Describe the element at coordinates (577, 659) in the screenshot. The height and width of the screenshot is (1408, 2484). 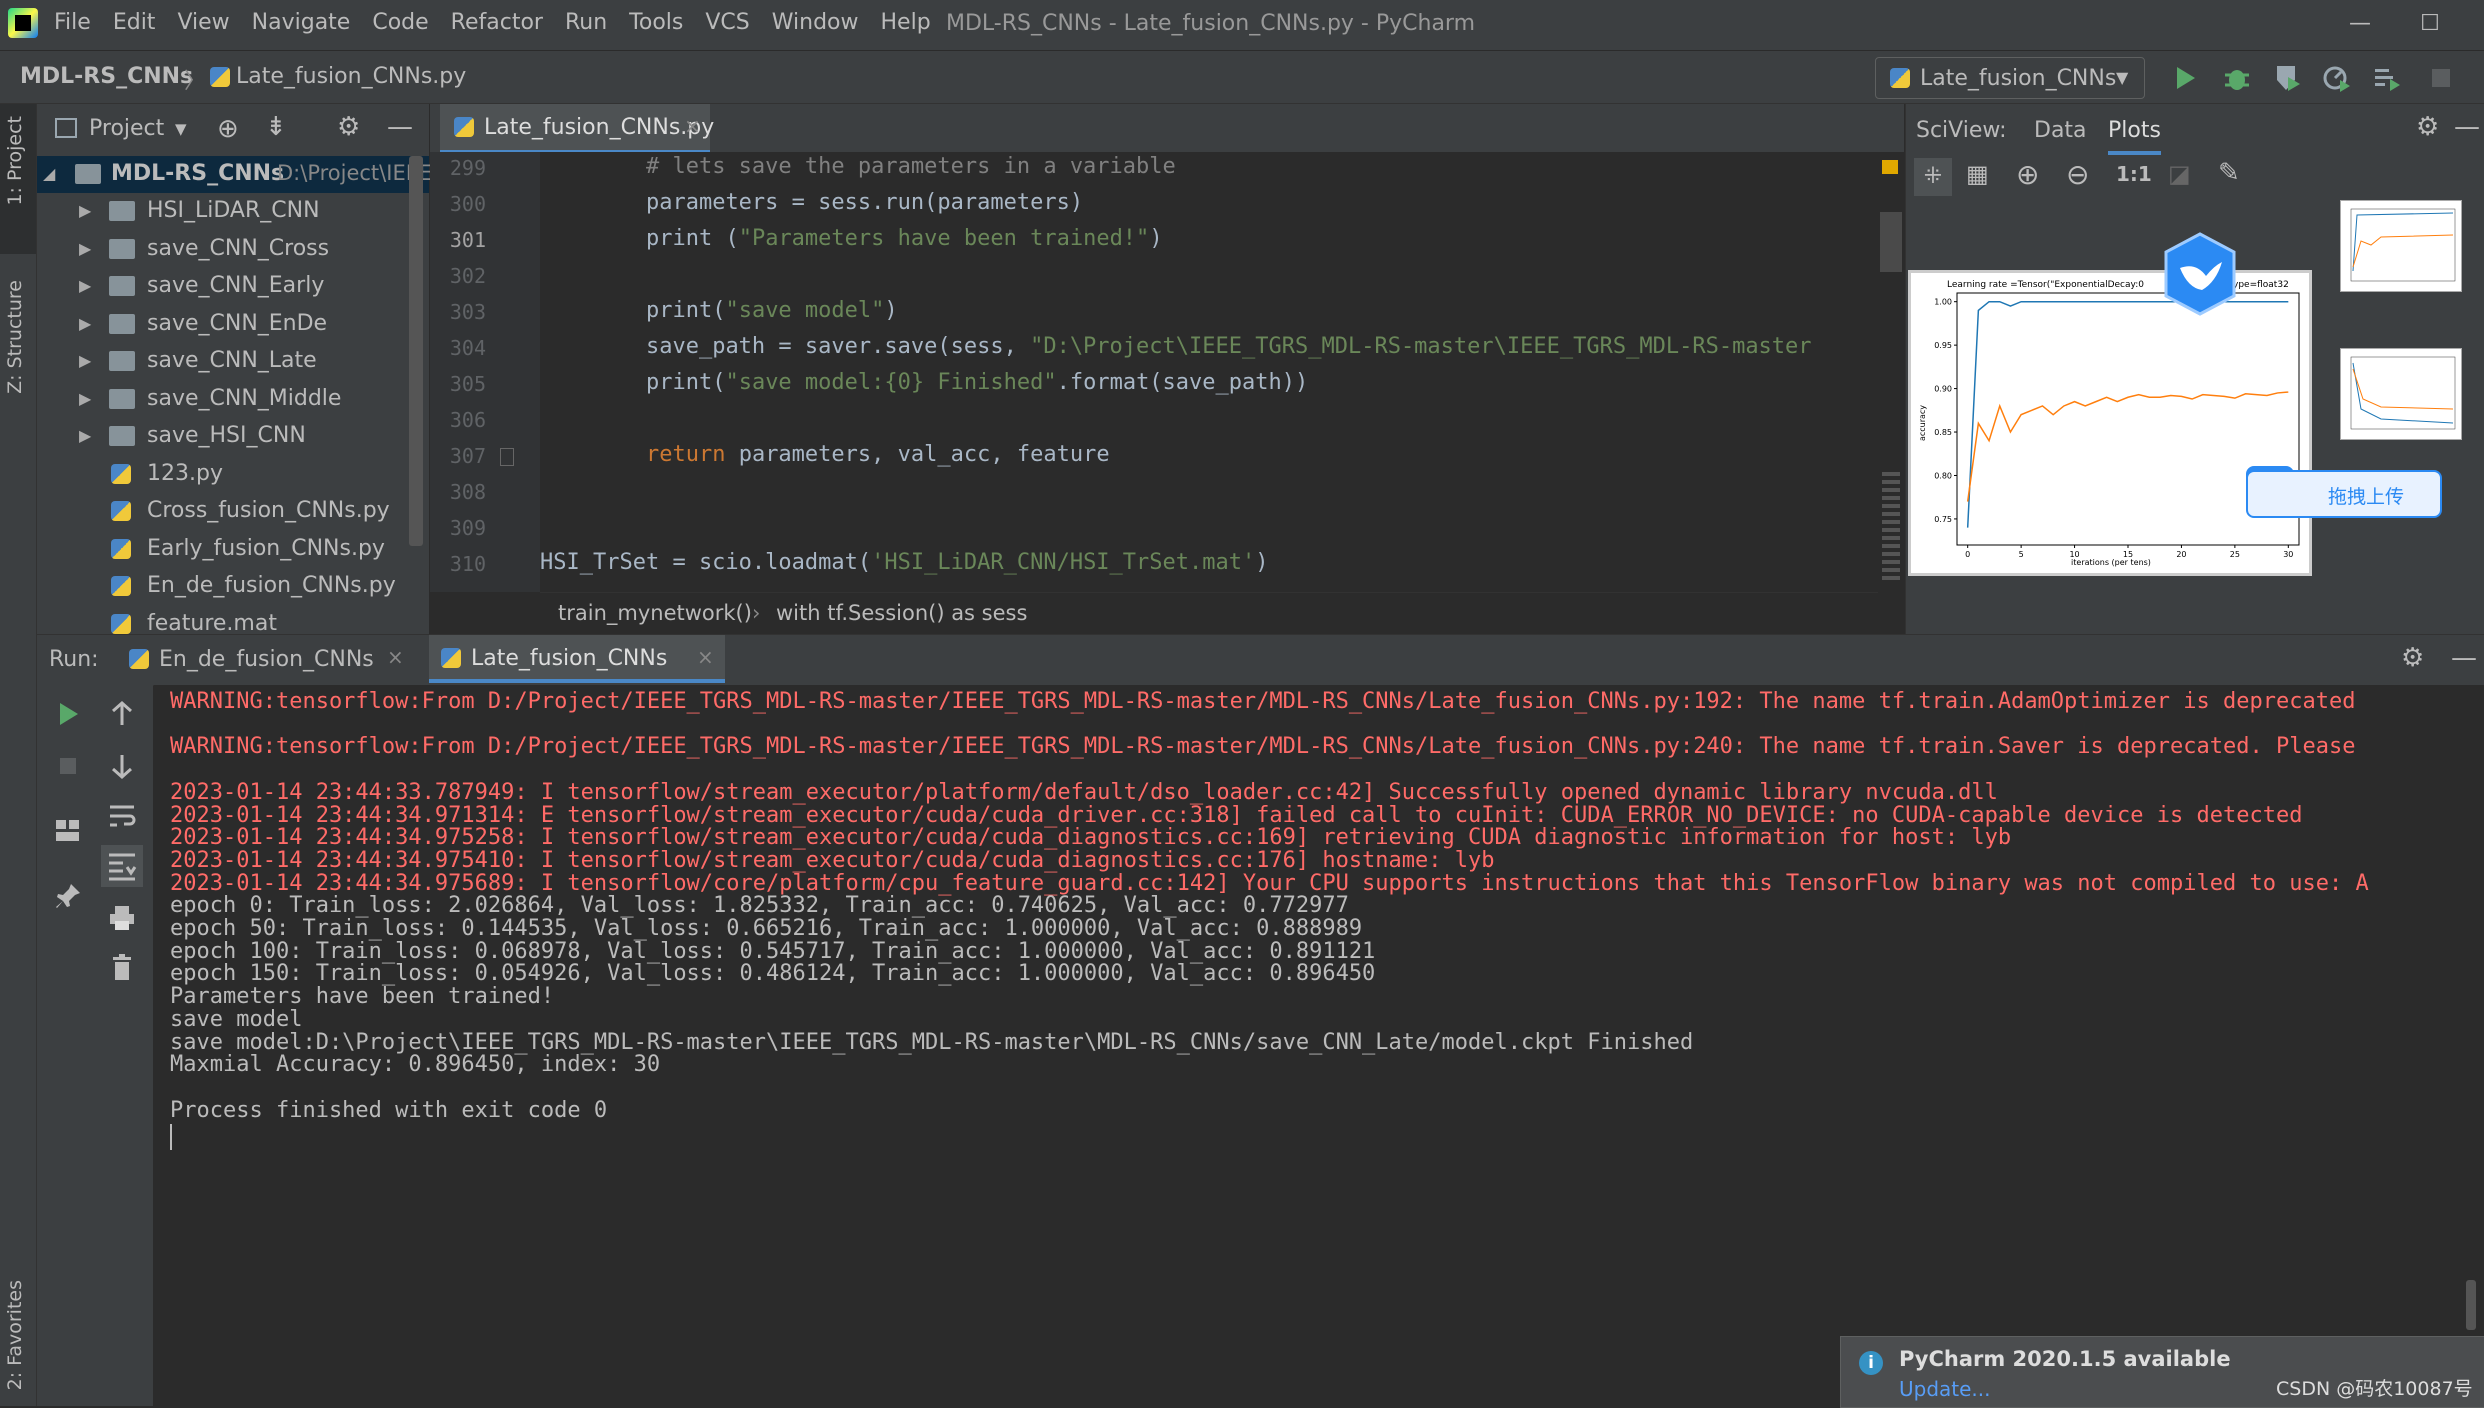
I see `run-tab-late: Late_fusion_CNNs ×` at that location.